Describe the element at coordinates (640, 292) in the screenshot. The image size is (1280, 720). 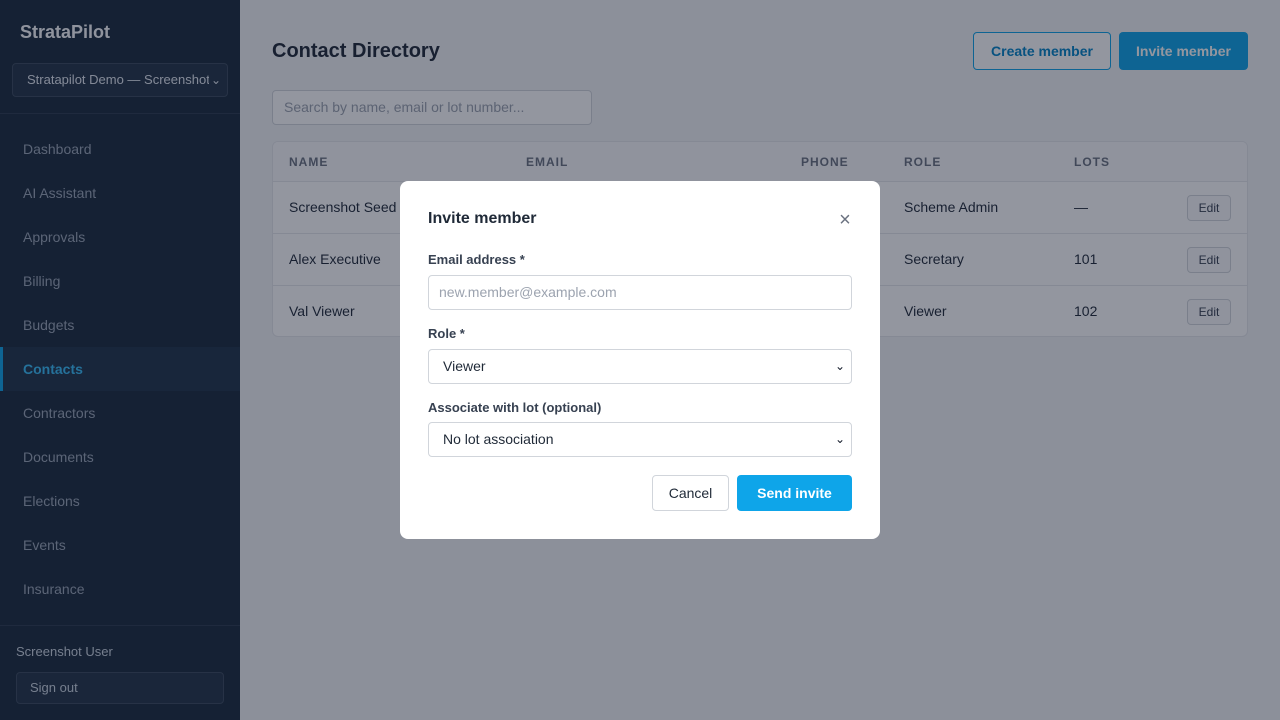
I see `email-field: new.member@example.com` at that location.